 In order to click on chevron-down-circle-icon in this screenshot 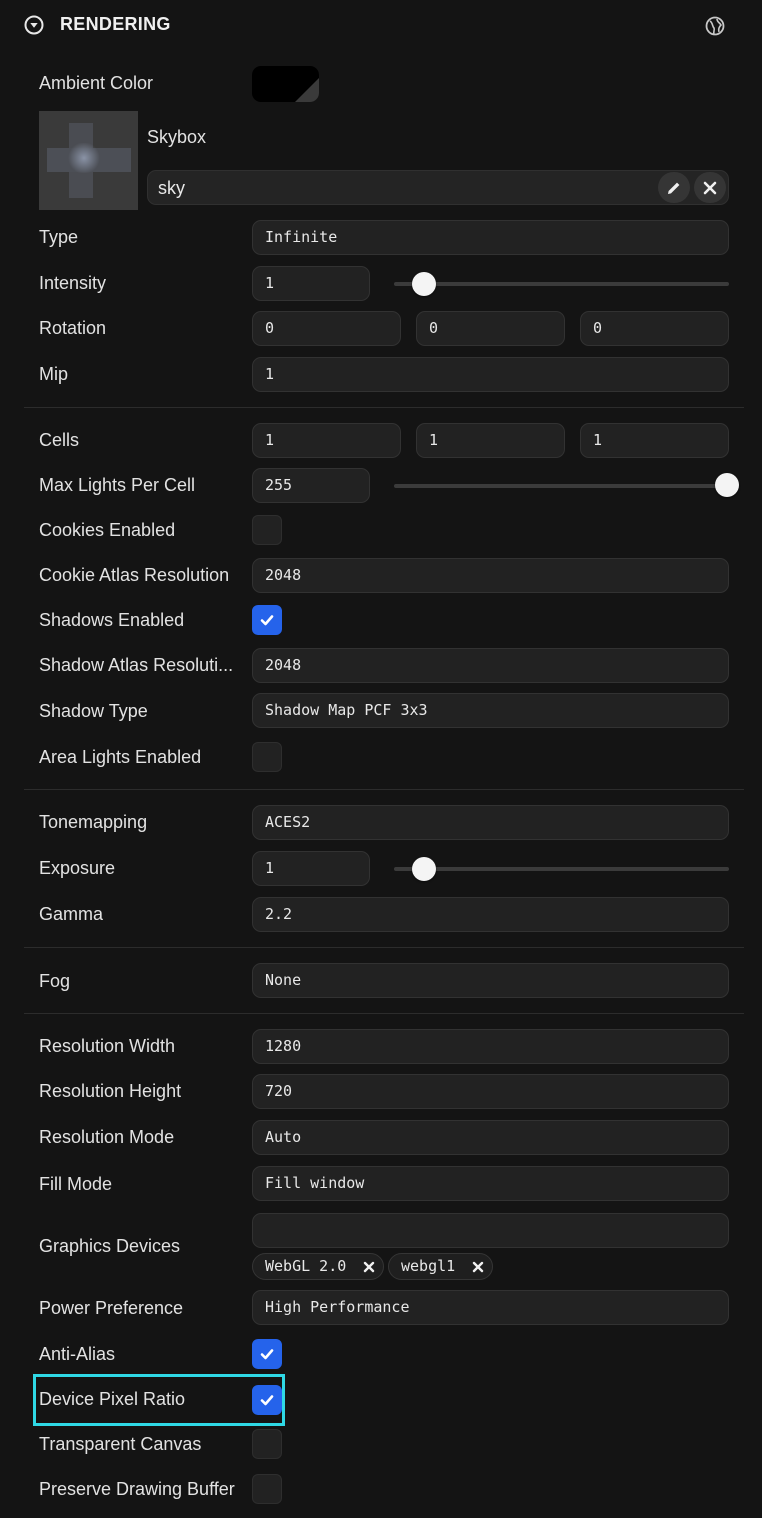, I will do `click(34, 25)`.